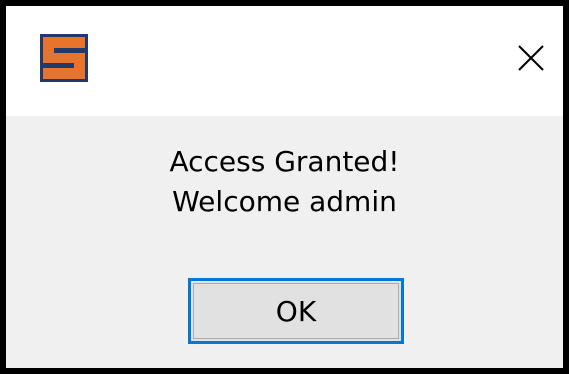 The width and height of the screenshot is (569, 374). I want to click on message-line-2: Welcome admin, so click(284, 201).